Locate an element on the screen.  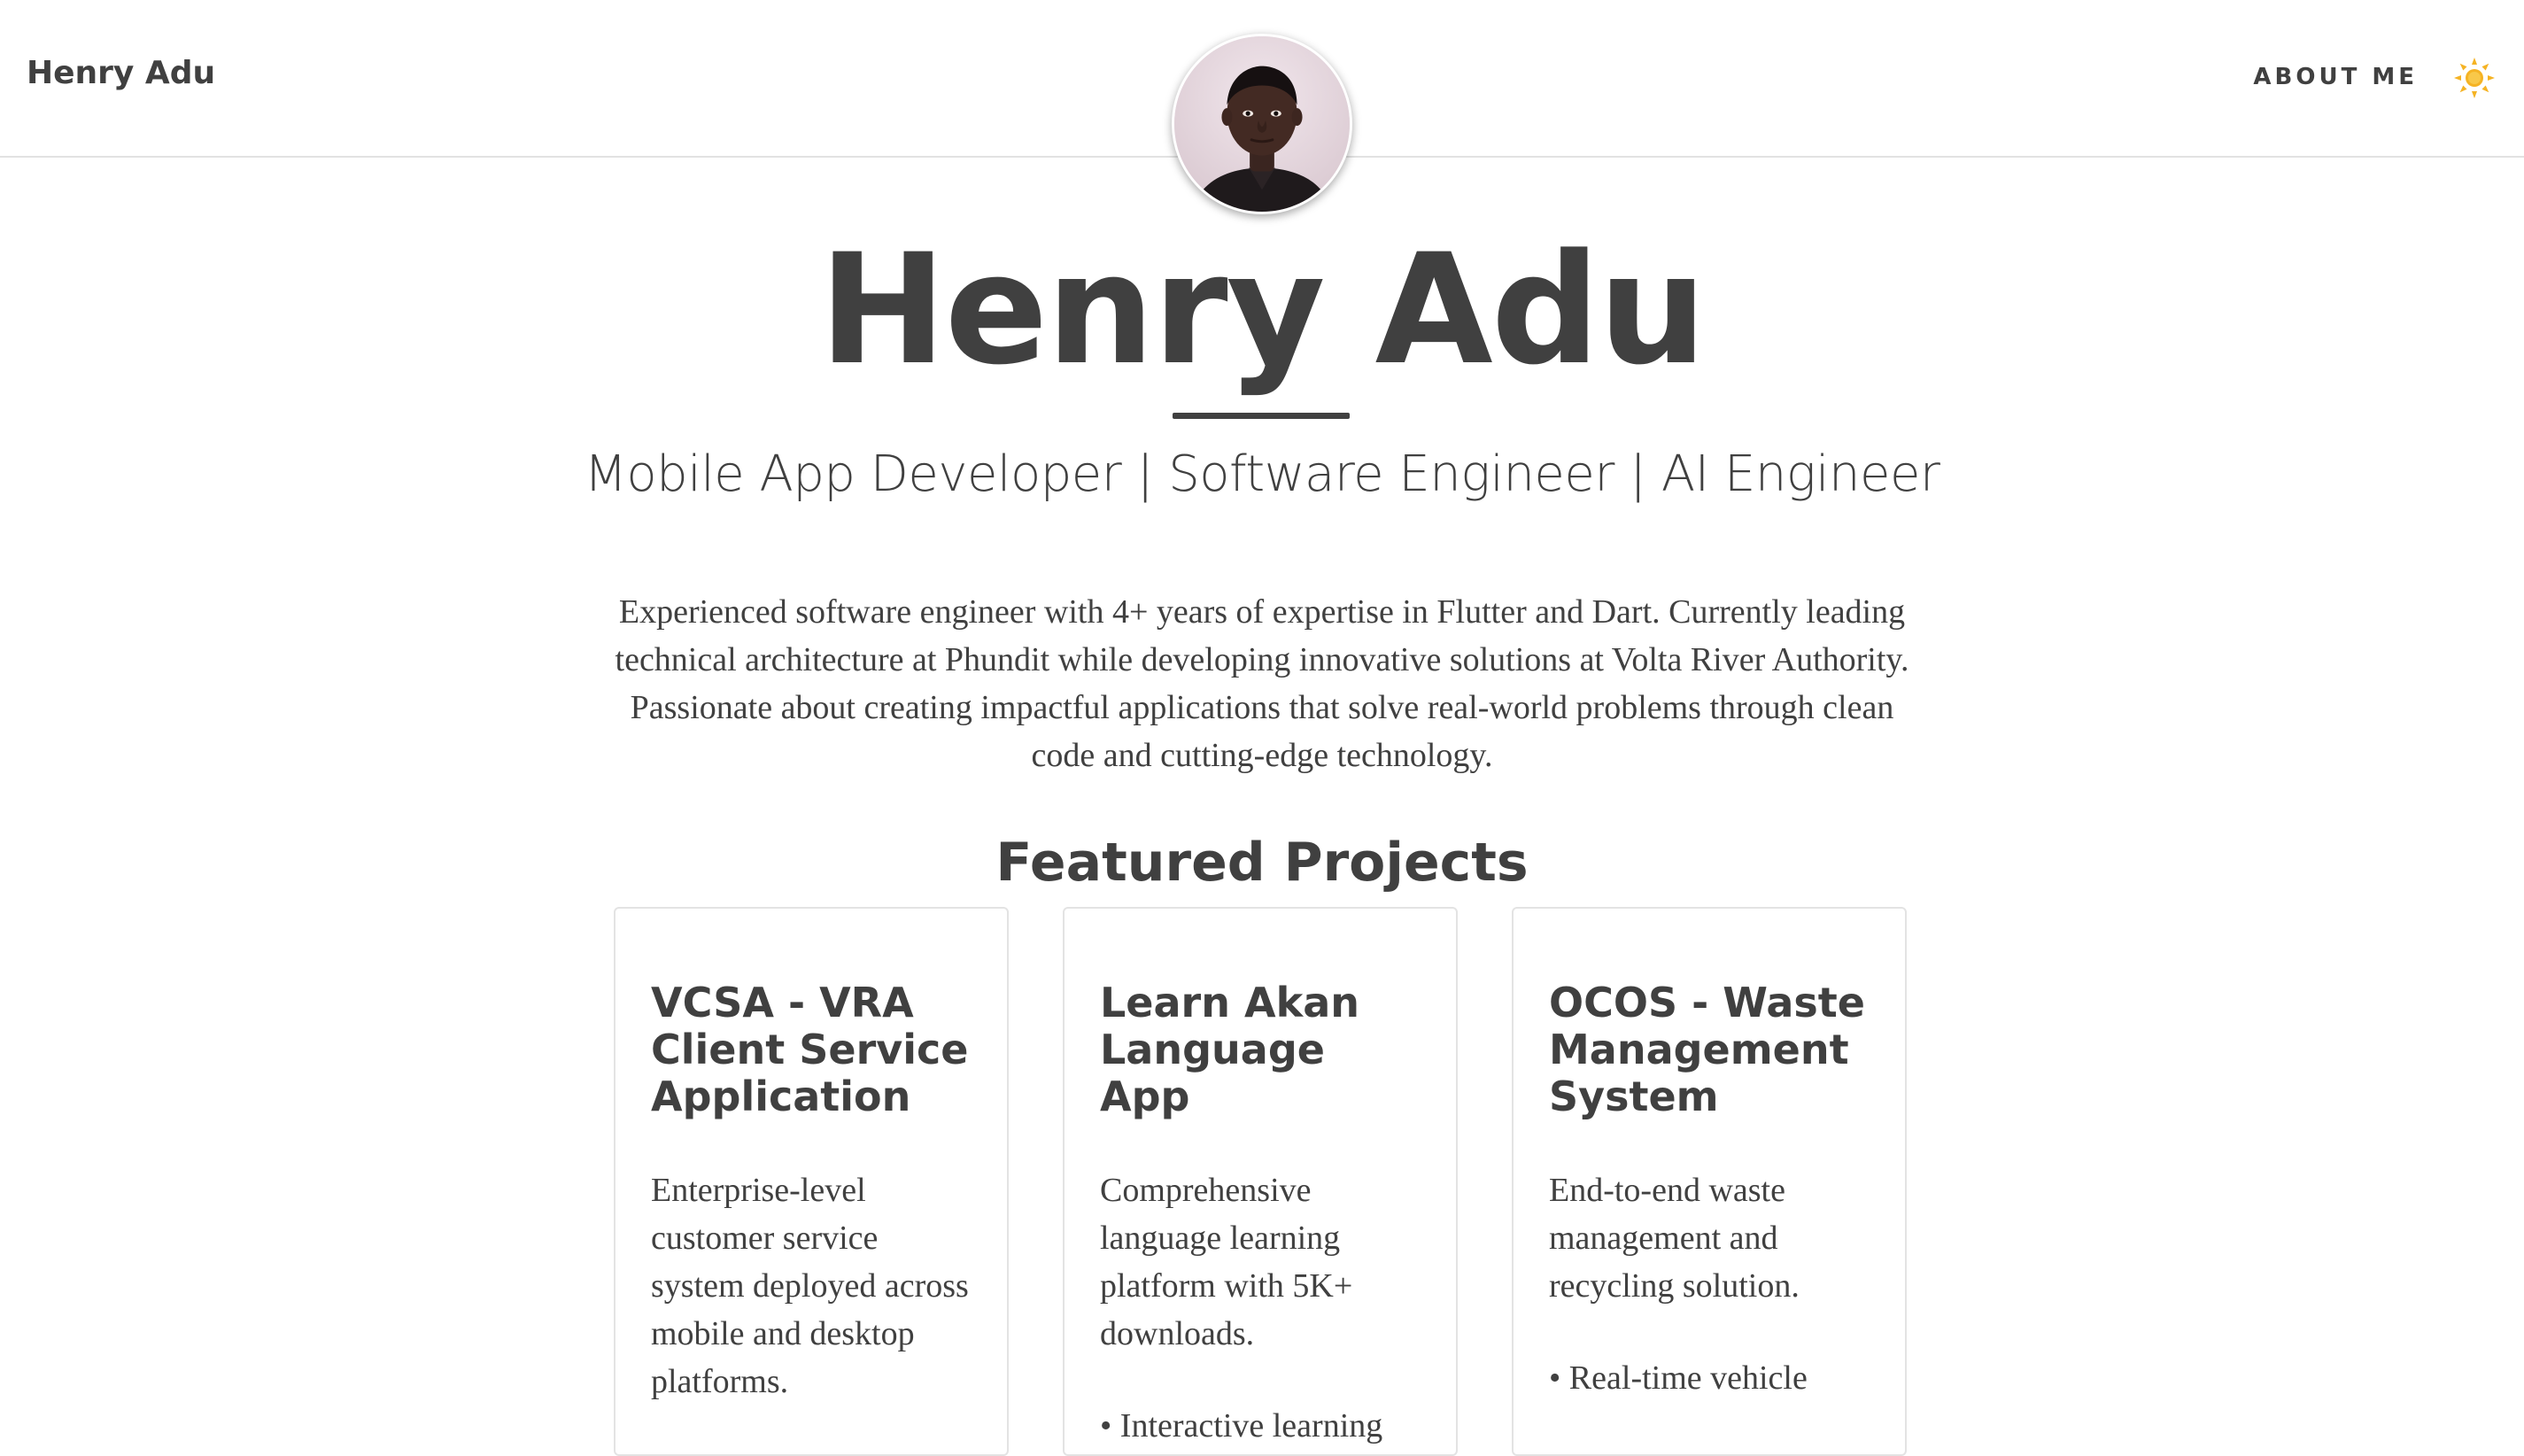
project-feature: • Real-time vehicle is located at coordinates (1679, 1378).